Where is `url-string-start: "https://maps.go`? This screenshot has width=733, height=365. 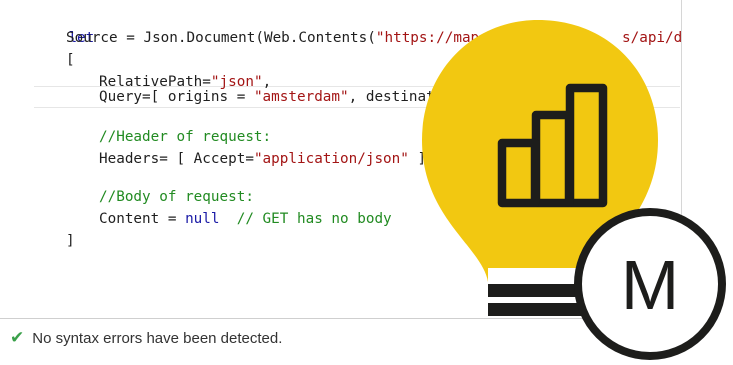
url-string-start: "https://maps.go is located at coordinates (444, 38).